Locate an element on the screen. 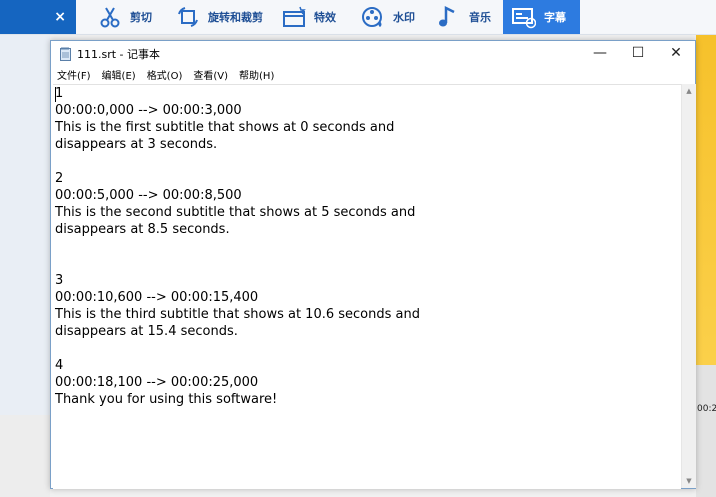 This screenshot has height=497, width=716. close-icon: × is located at coordinates (60, 17).